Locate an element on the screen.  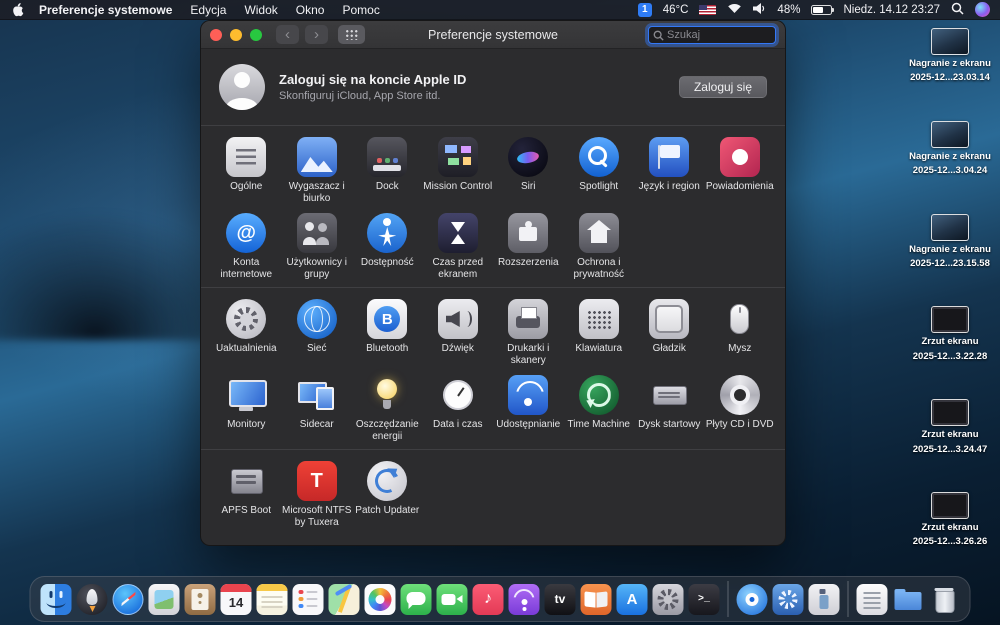
pref-item-label: Czas przed ekranem is located at coordinates (458, 268).